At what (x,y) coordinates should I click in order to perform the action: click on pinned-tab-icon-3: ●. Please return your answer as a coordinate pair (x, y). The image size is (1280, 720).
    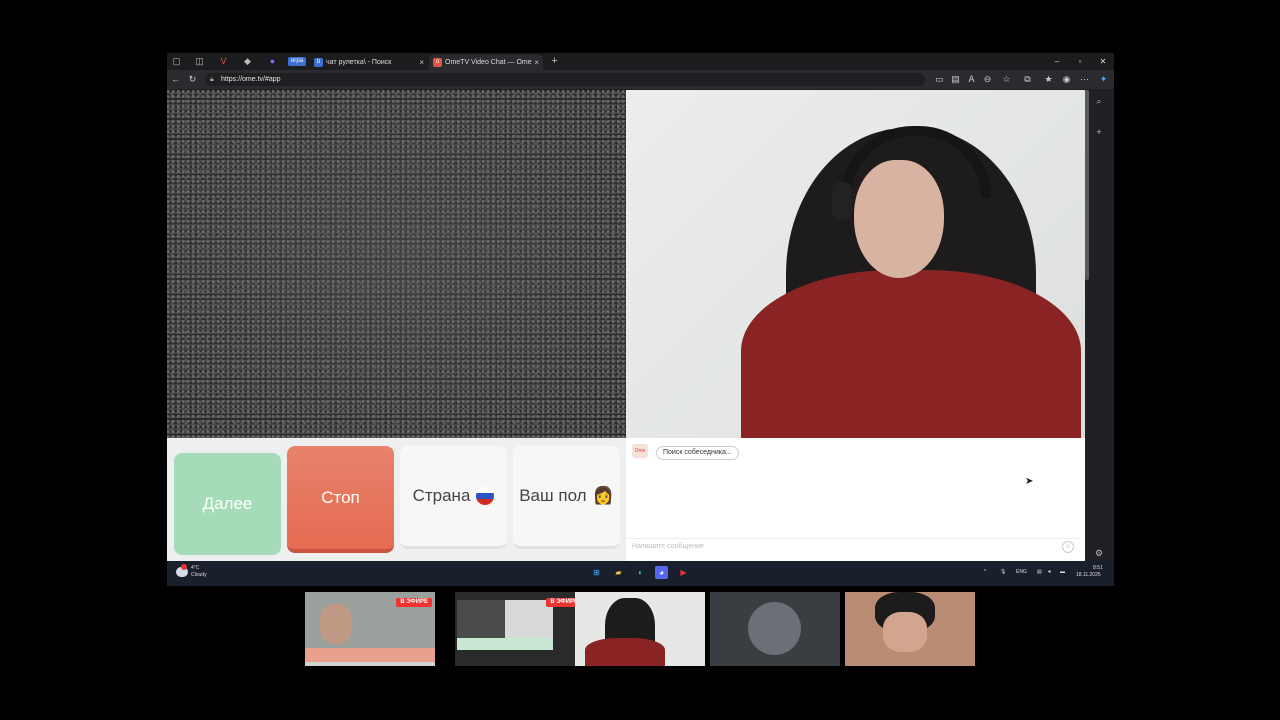
    Looking at the image, I should click on (272, 61).